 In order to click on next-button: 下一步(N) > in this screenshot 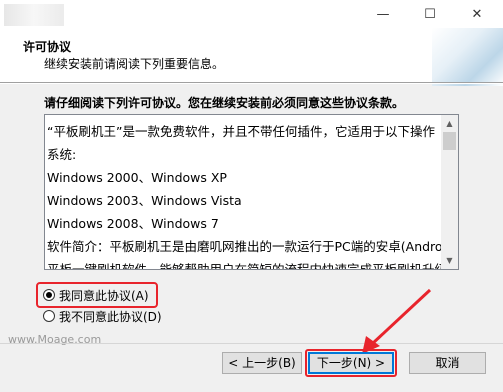, I will do `click(351, 363)`.